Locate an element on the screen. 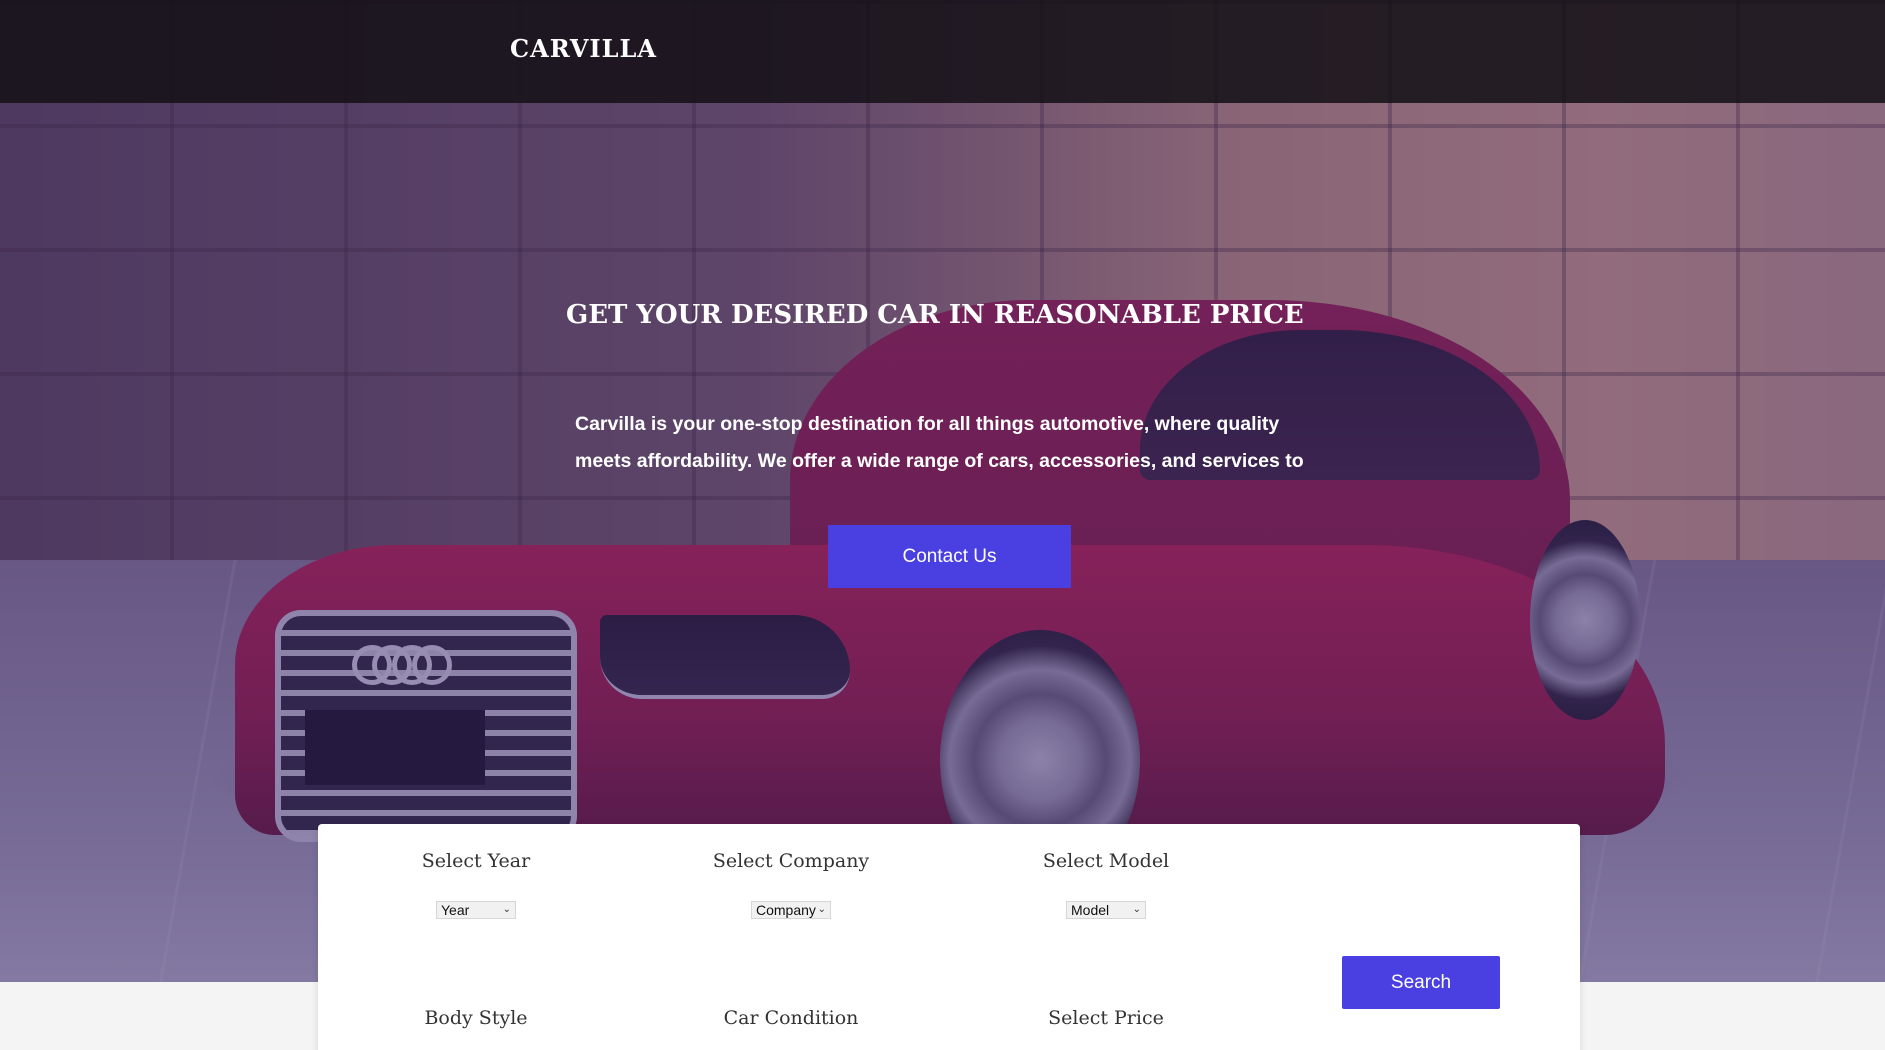  price-label: Select Price is located at coordinates (1106, 1018).